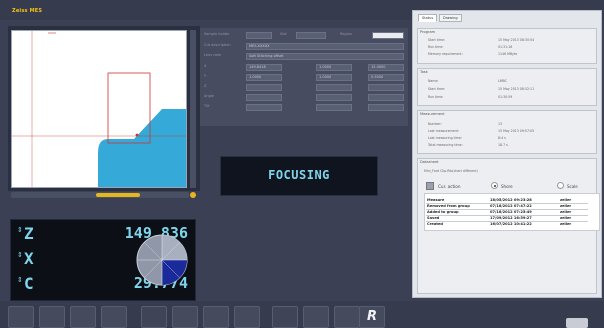  I want to click on info-value: 8:4 s, so click(502, 138).